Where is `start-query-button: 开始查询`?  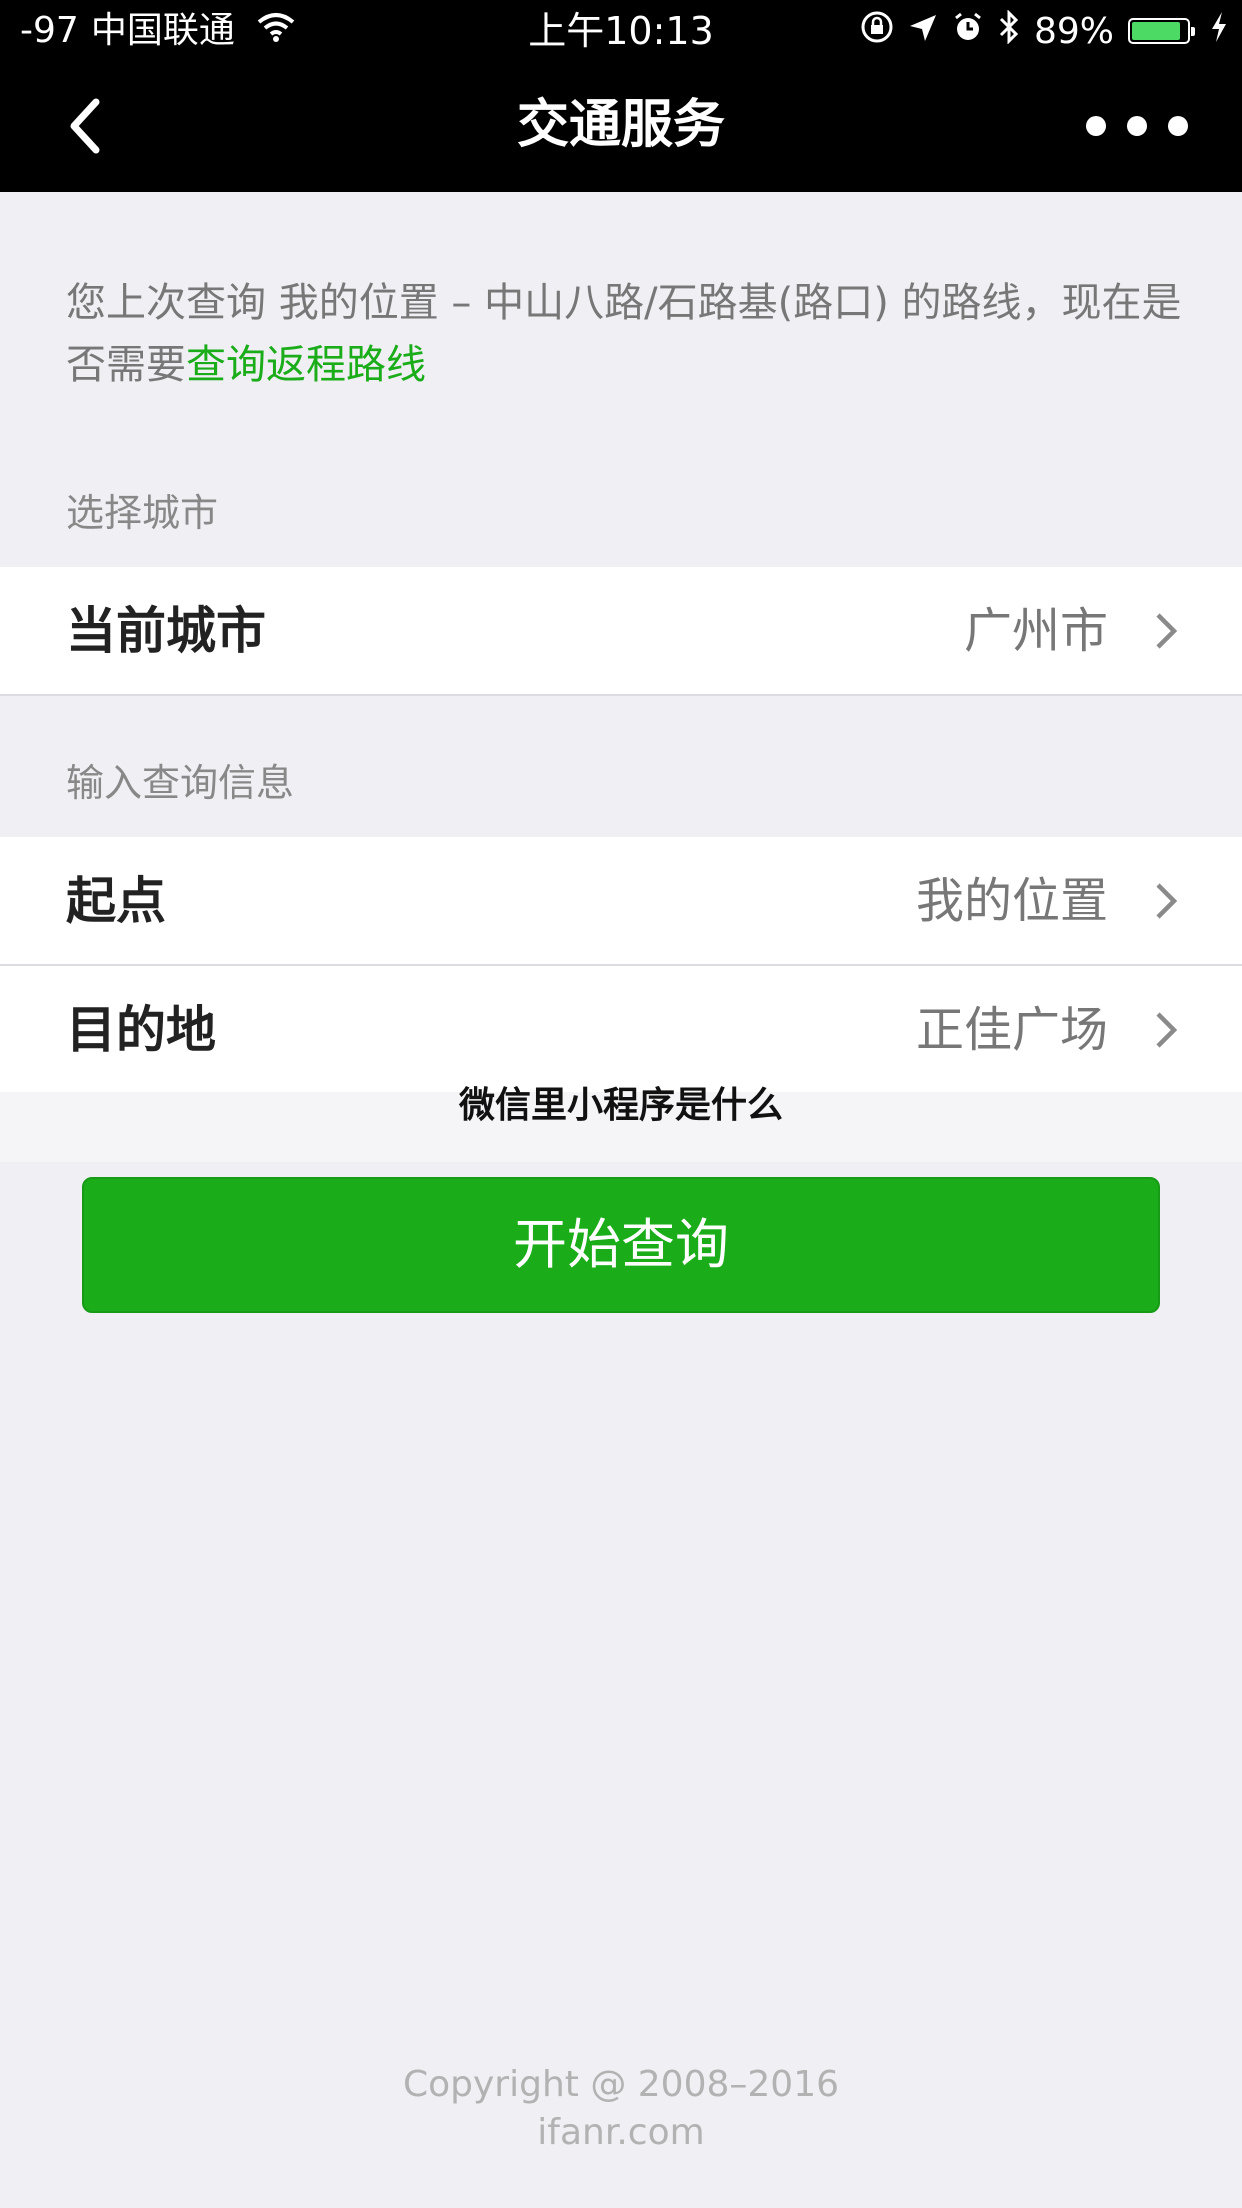
start-query-button: 开始查询 is located at coordinates (621, 1245).